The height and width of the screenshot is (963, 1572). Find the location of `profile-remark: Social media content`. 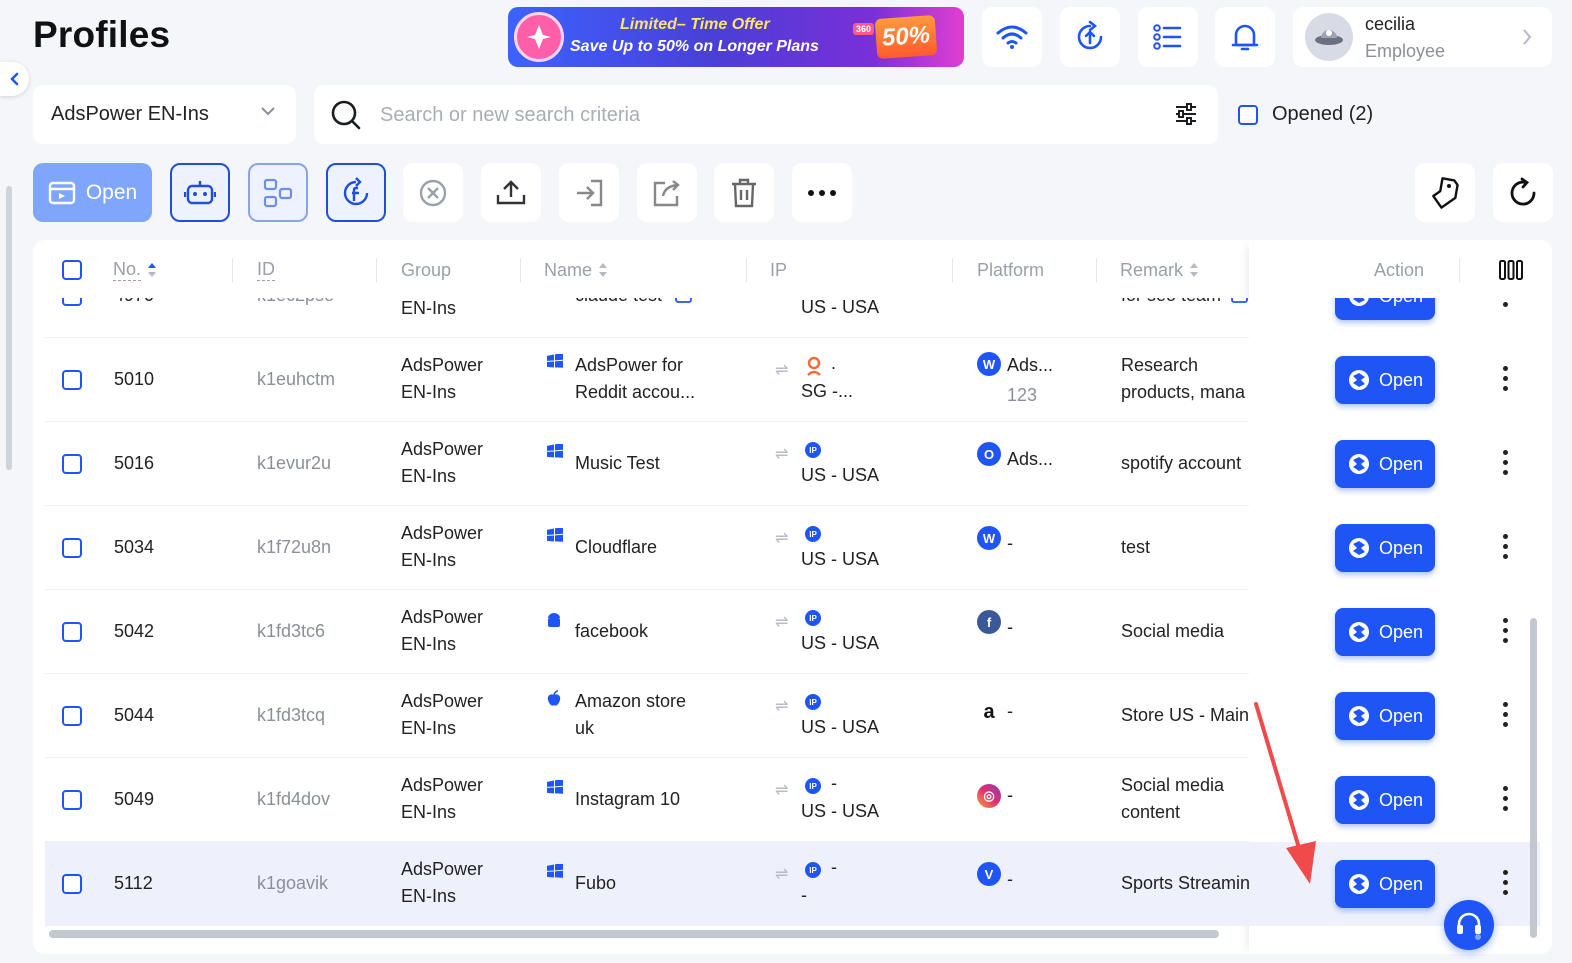

profile-remark: Social media content is located at coordinates (1186, 799).